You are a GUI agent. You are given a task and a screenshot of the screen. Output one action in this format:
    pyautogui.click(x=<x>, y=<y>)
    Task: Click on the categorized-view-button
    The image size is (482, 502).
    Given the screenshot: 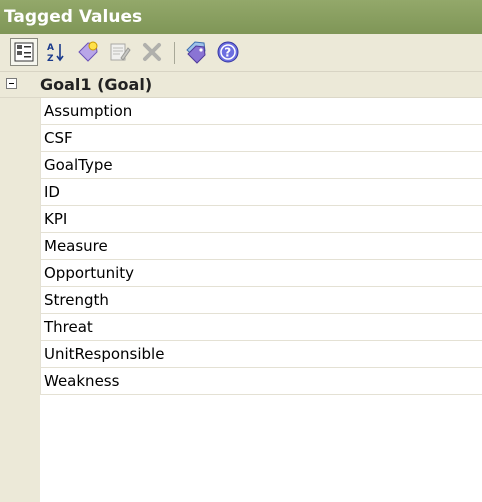 What is the action you would take?
    pyautogui.click(x=24, y=52)
    